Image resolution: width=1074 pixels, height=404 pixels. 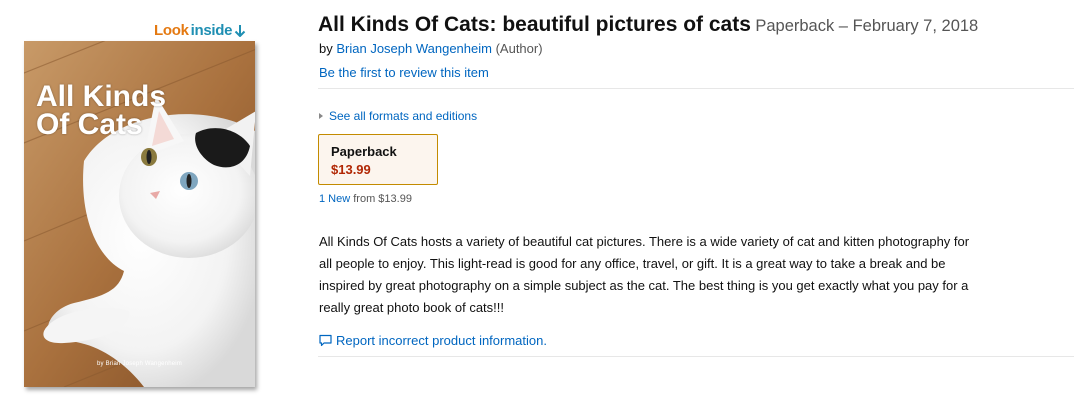 I want to click on look-inside-link: Look inside, so click(x=200, y=30).